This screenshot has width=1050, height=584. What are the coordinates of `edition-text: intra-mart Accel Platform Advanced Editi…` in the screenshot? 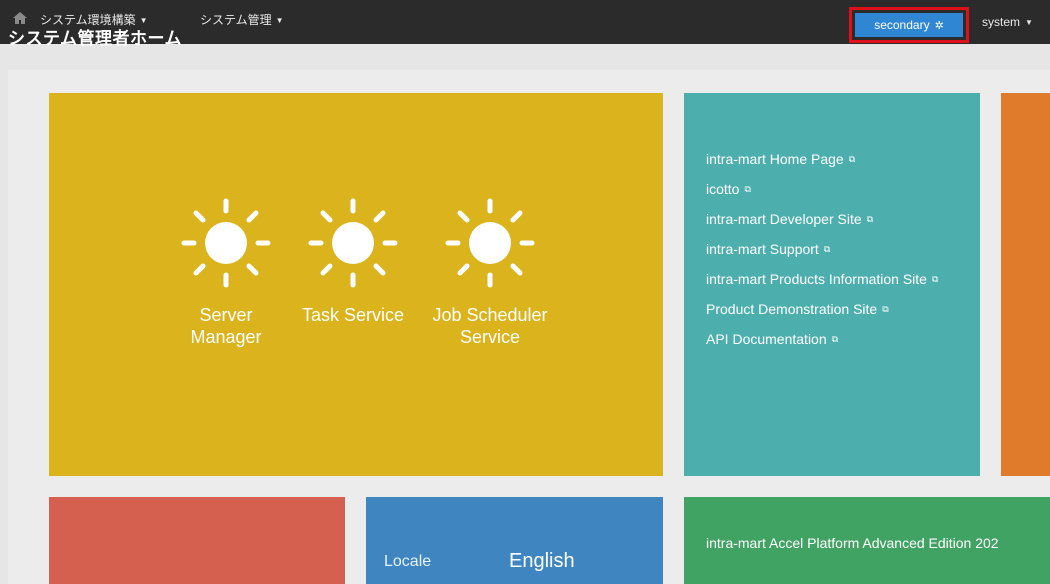 It's located at (852, 543).